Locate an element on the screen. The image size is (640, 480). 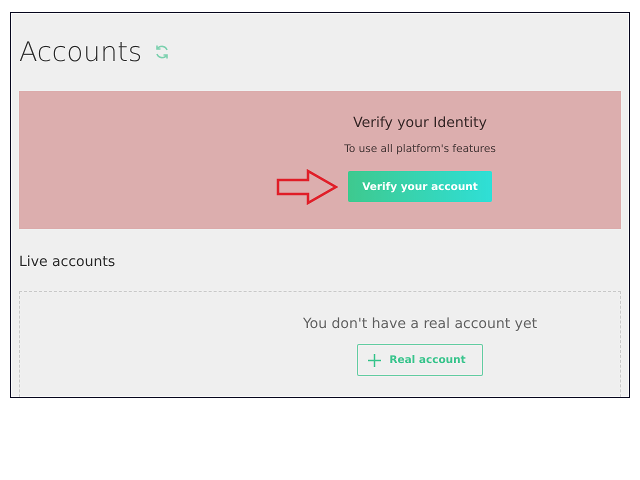
real-account-button: Real account is located at coordinates (420, 360).